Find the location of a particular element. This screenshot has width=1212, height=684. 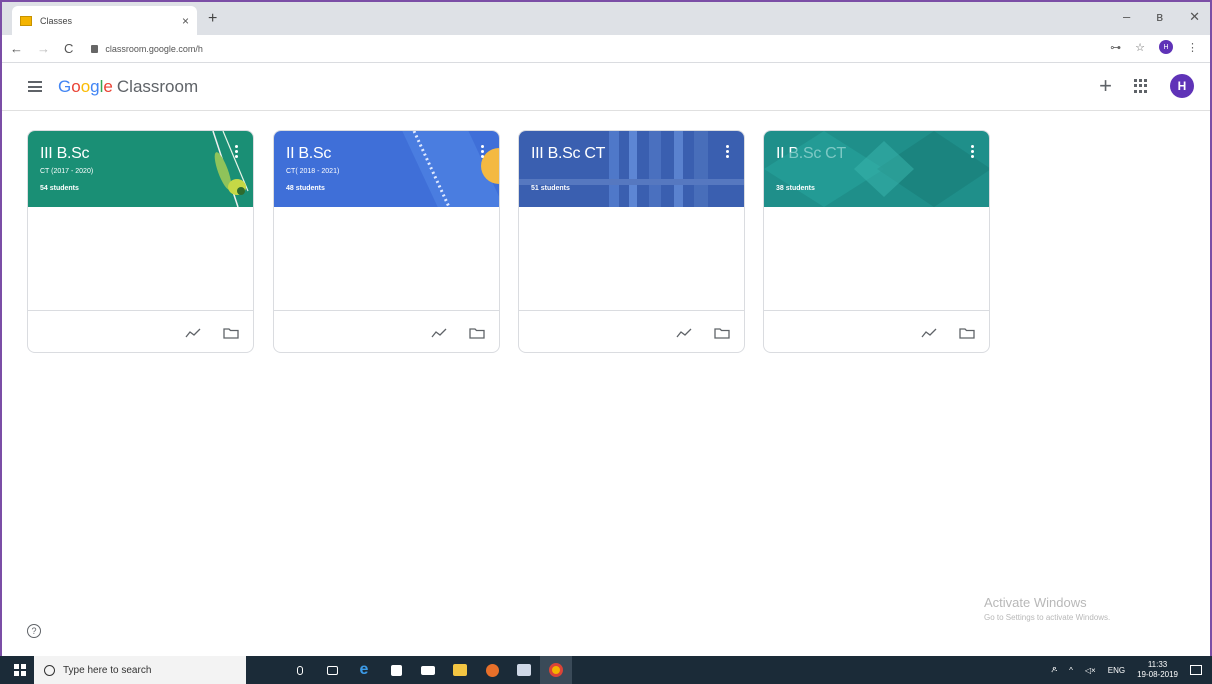

browser-toolbar: ← → C classroom.google.com/h ⊶ ☆ H ⋮ is located at coordinates (606, 49).